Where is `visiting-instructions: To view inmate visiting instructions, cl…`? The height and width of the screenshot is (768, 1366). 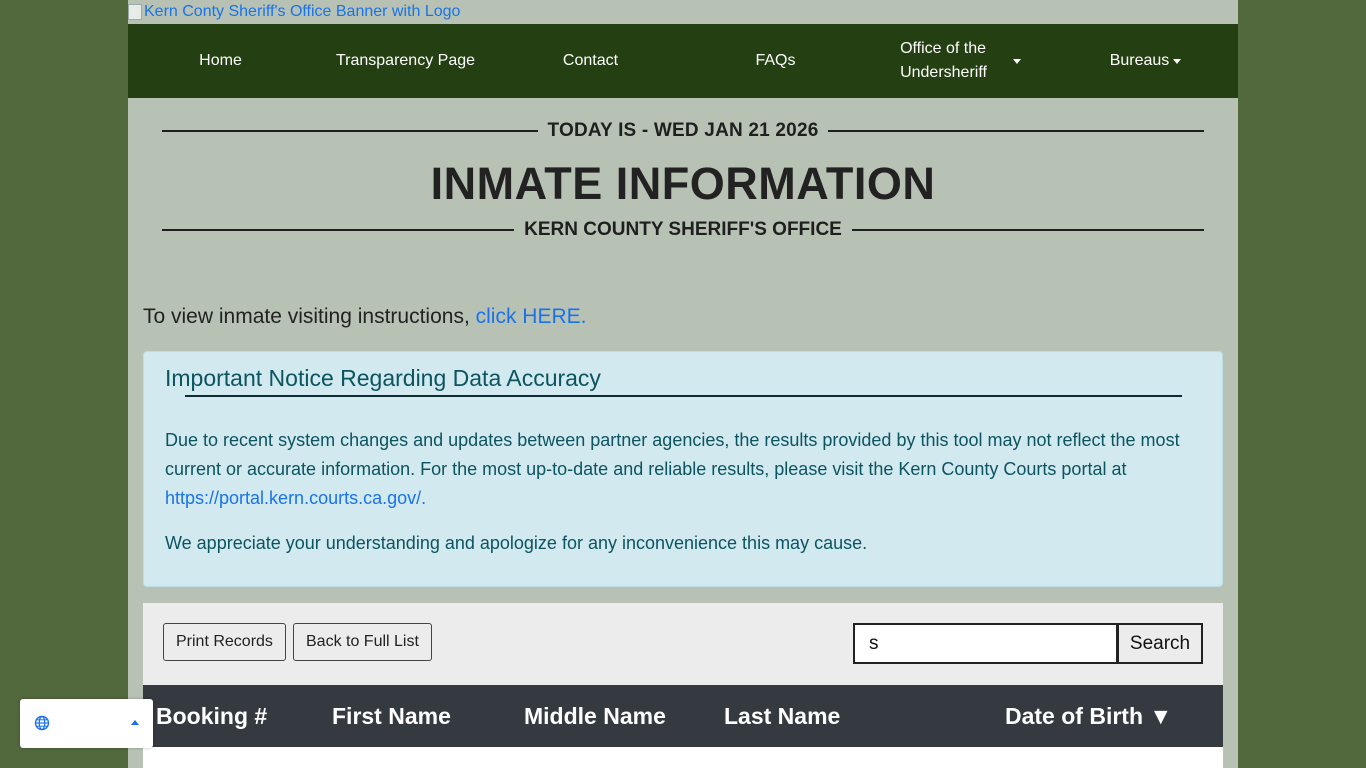
visiting-instructions: To view inmate visiting instructions, cl… is located at coordinates (365, 317).